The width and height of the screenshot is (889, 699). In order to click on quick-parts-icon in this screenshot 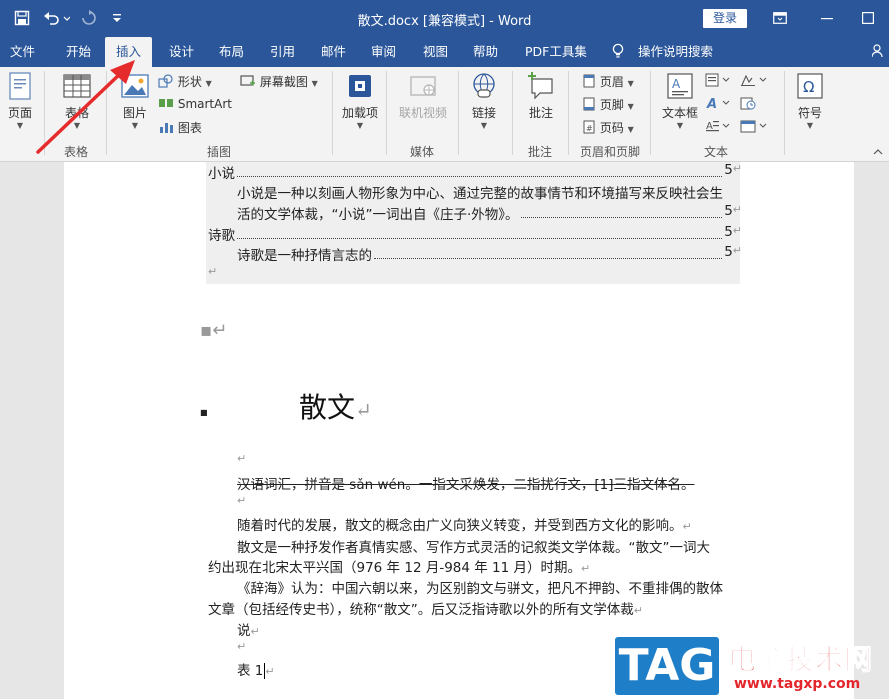, I will do `click(718, 81)`.